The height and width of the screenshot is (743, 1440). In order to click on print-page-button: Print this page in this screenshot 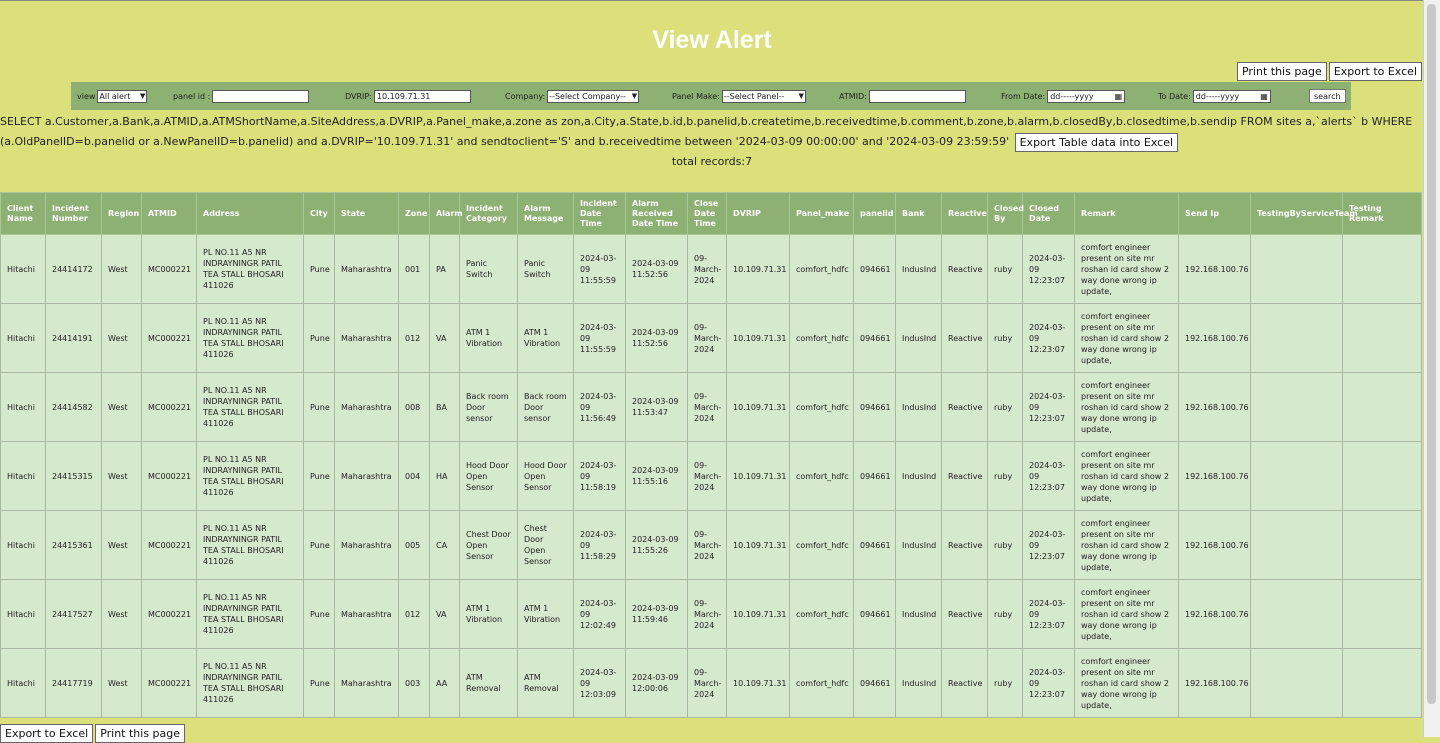, I will do `click(1281, 71)`.